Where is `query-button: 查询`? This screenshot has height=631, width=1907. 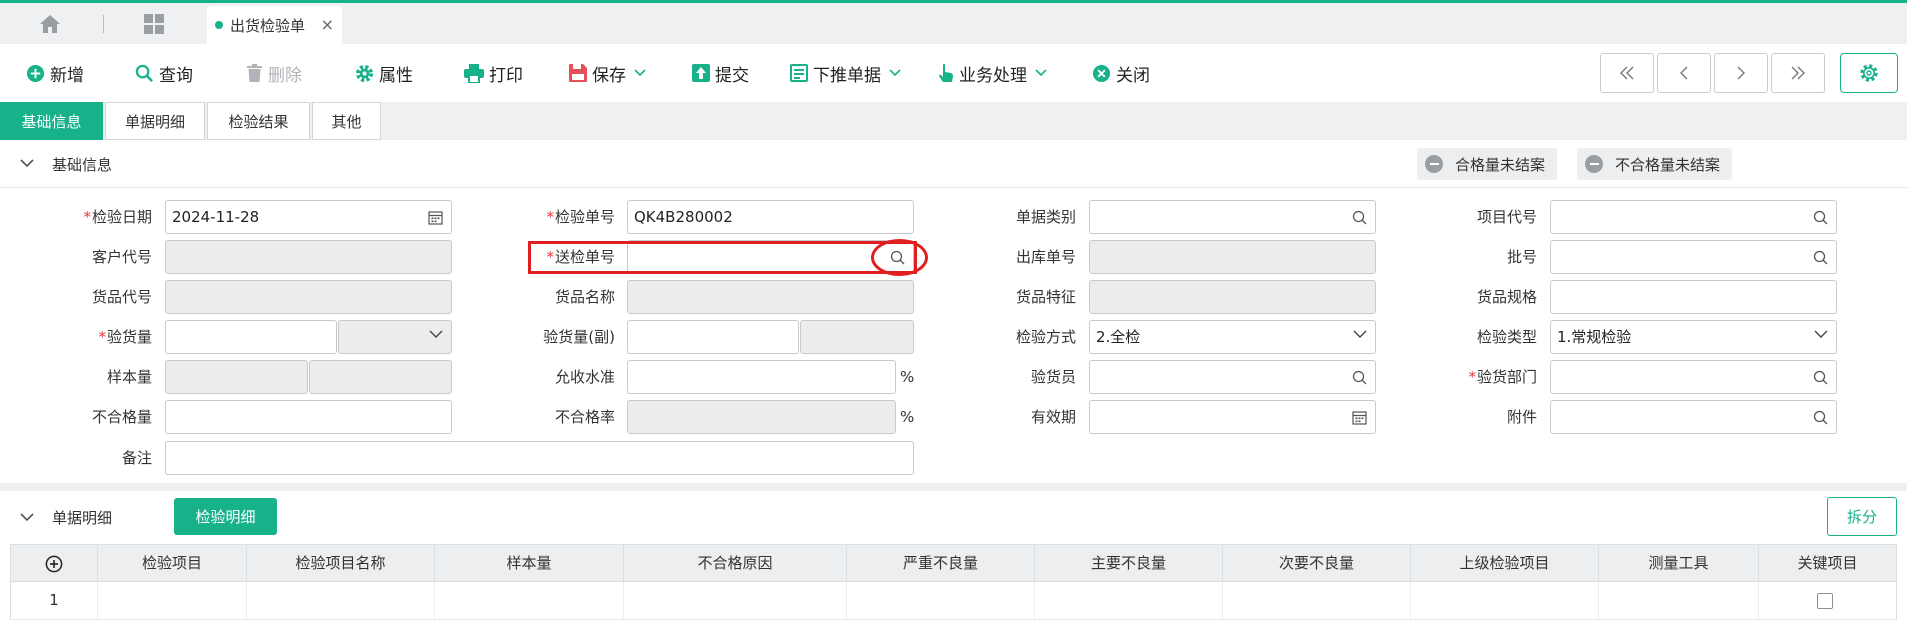
query-button: 查询 is located at coordinates (164, 73).